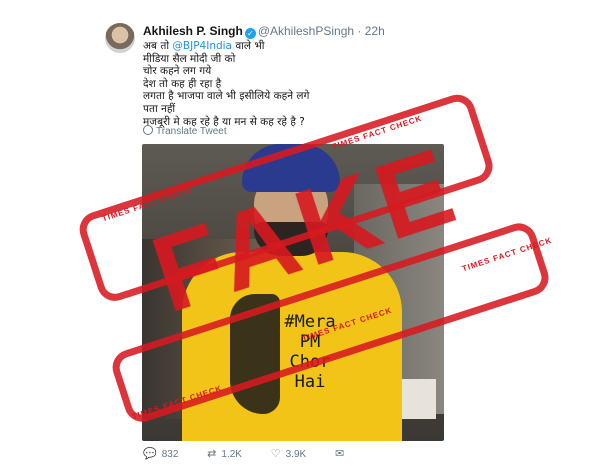  I want to click on heart-icon: ♡, so click(275, 454).